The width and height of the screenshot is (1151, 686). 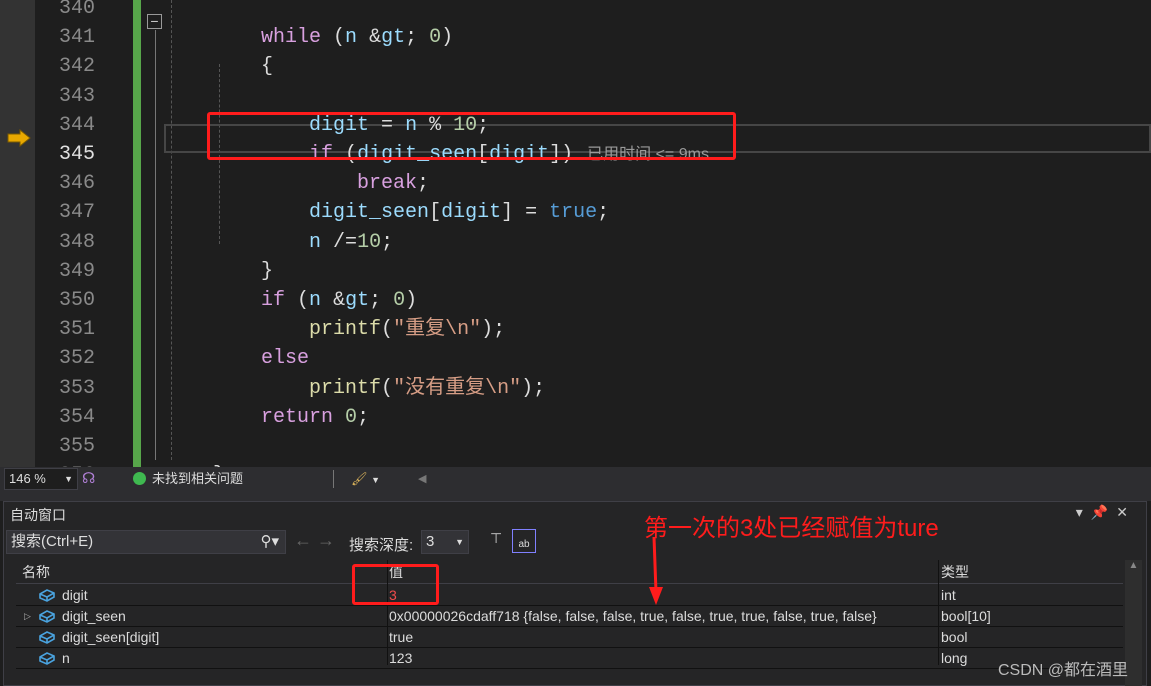 I want to click on current-statement-arrow-icon, so click(x=19, y=138).